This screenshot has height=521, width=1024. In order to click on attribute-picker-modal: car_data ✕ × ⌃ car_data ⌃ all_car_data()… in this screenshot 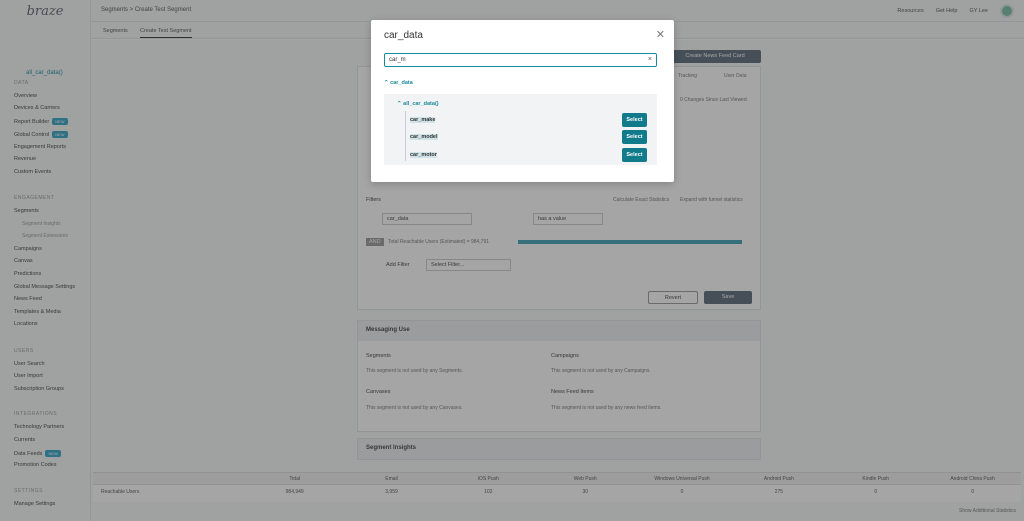, I will do `click(522, 101)`.